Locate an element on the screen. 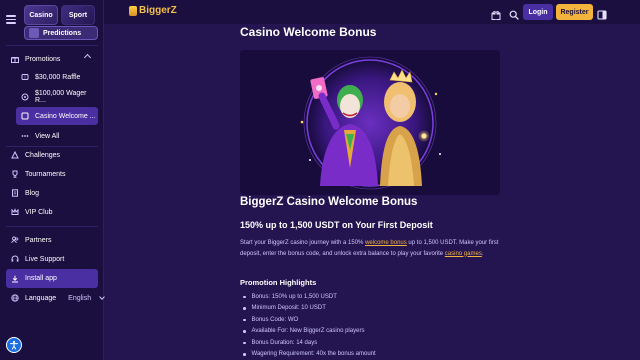 The width and height of the screenshot is (640, 360). chevron-up-icon is located at coordinates (87, 57).